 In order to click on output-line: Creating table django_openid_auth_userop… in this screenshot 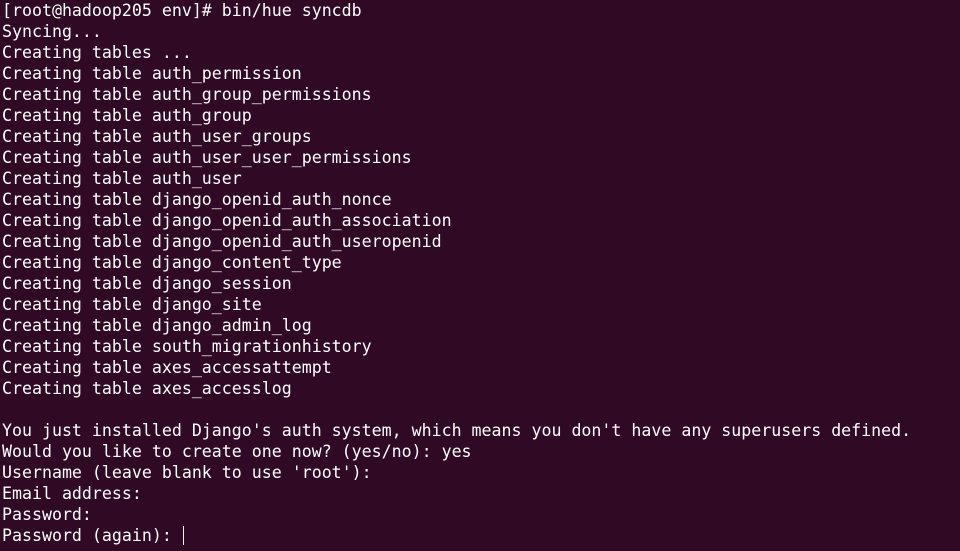, I will do `click(222, 241)`.